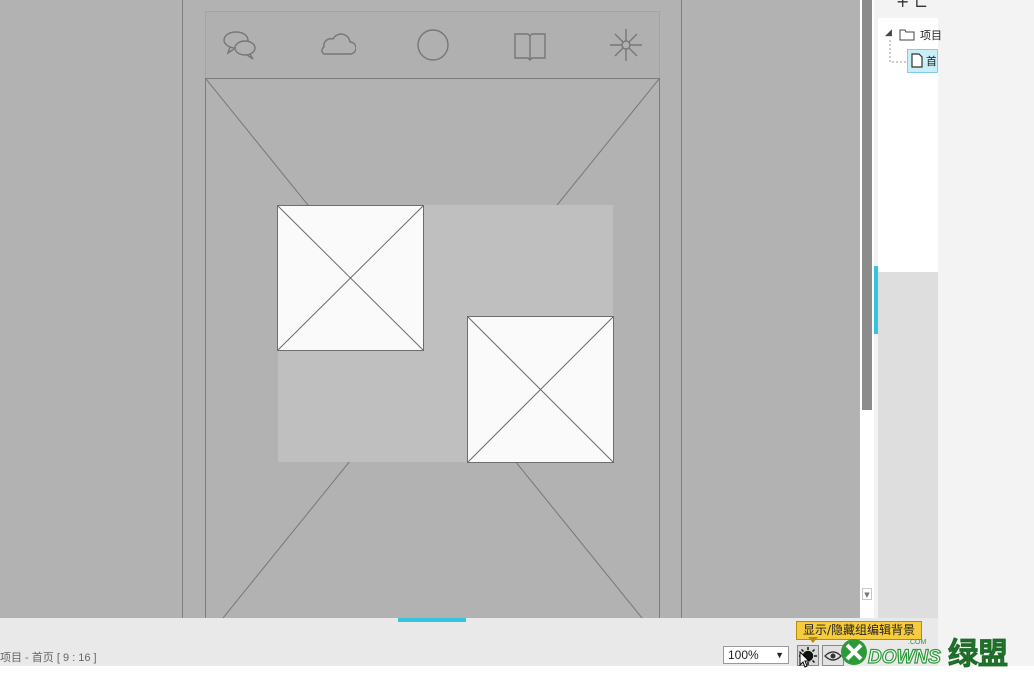 Image resolution: width=1034 pixels, height=678 pixels. I want to click on tab-bar-widget, so click(432, 45).